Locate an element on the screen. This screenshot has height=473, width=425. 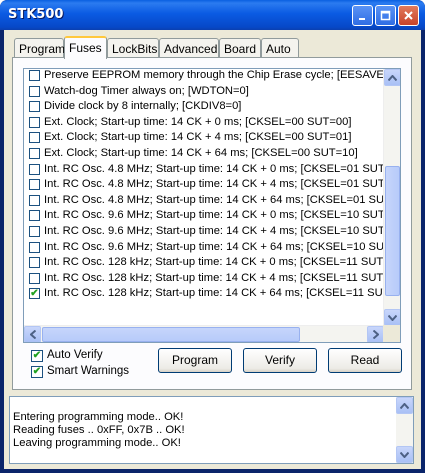
fuse-label: Watch-dog Timer always on; [WDTON=0] is located at coordinates (146, 90).